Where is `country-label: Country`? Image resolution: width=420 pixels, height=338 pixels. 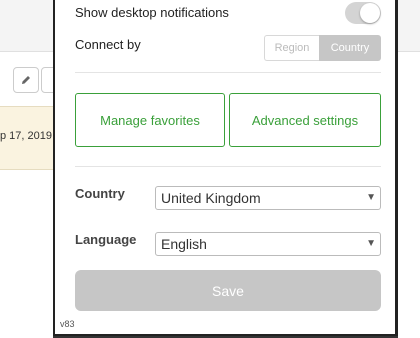 country-label: Country is located at coordinates (100, 193).